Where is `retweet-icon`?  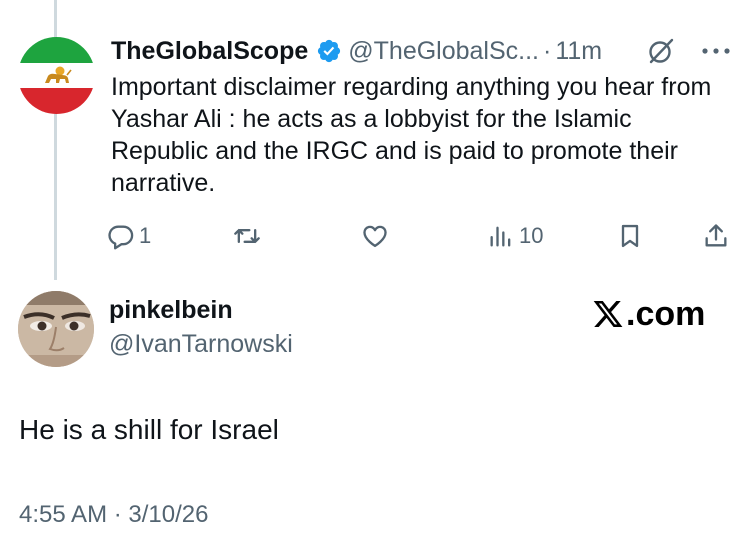 retweet-icon is located at coordinates (247, 236).